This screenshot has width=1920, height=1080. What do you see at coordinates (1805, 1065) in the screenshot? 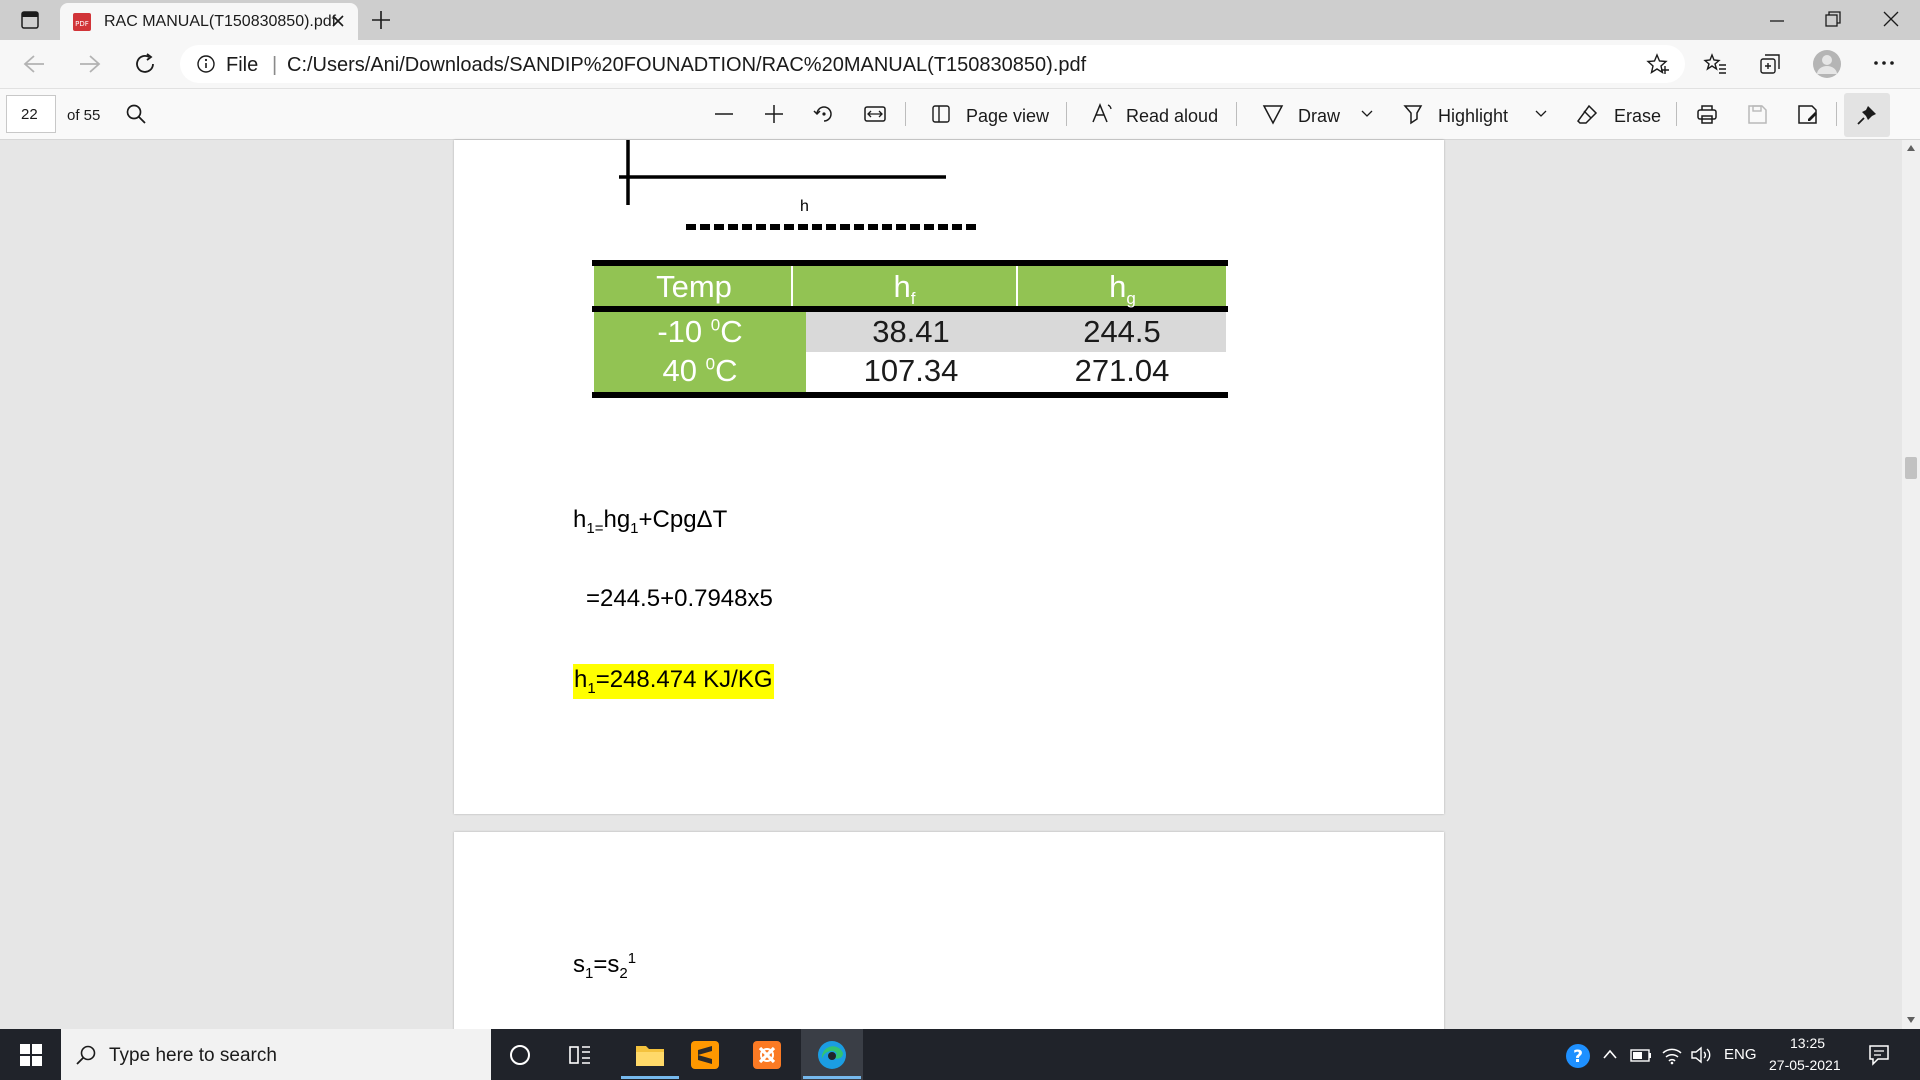
I see `clock-date: 27-05-2021` at bounding box center [1805, 1065].